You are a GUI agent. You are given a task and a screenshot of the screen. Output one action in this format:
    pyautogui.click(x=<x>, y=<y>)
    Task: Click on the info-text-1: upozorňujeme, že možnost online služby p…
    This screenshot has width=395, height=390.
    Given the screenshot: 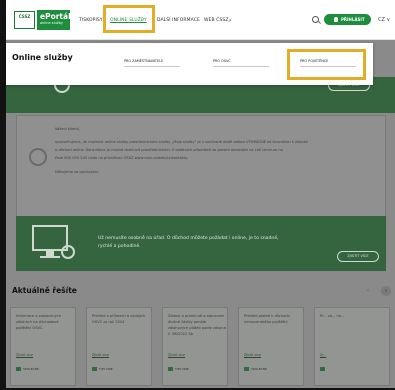 What is the action you would take?
    pyautogui.click(x=181, y=142)
    